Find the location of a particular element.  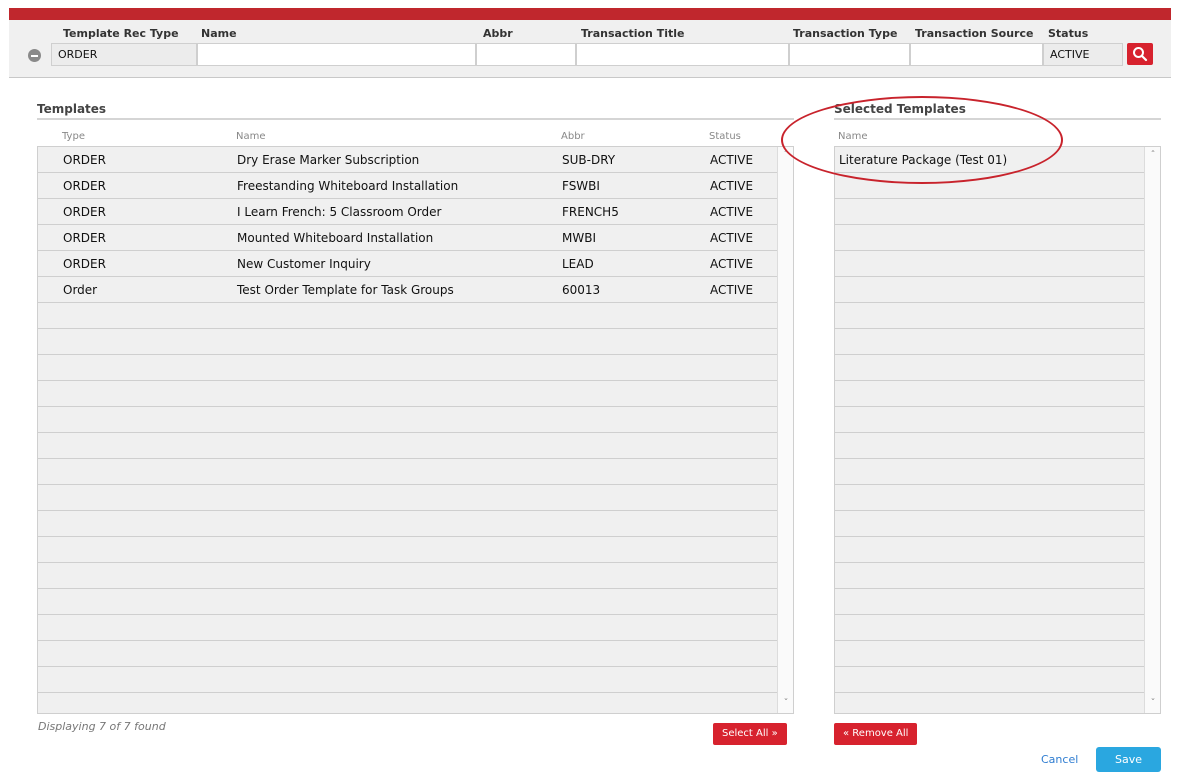

search-icon is located at coordinates (1140, 54).